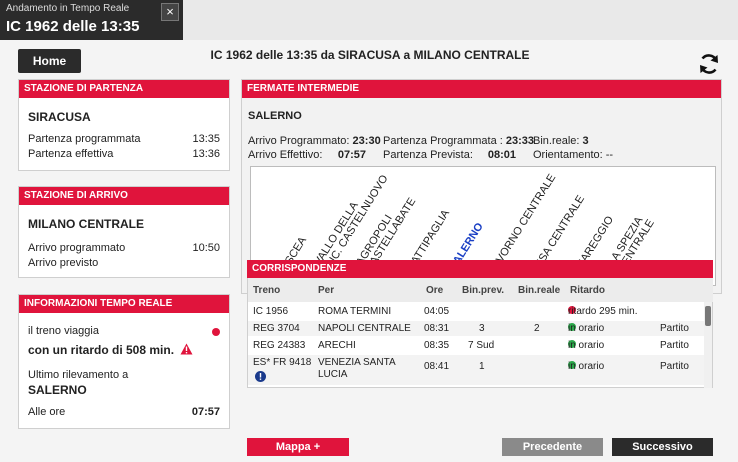 The width and height of the screenshot is (738, 462). I want to click on arrival-expected-row: Arrivo previsto, so click(124, 263).